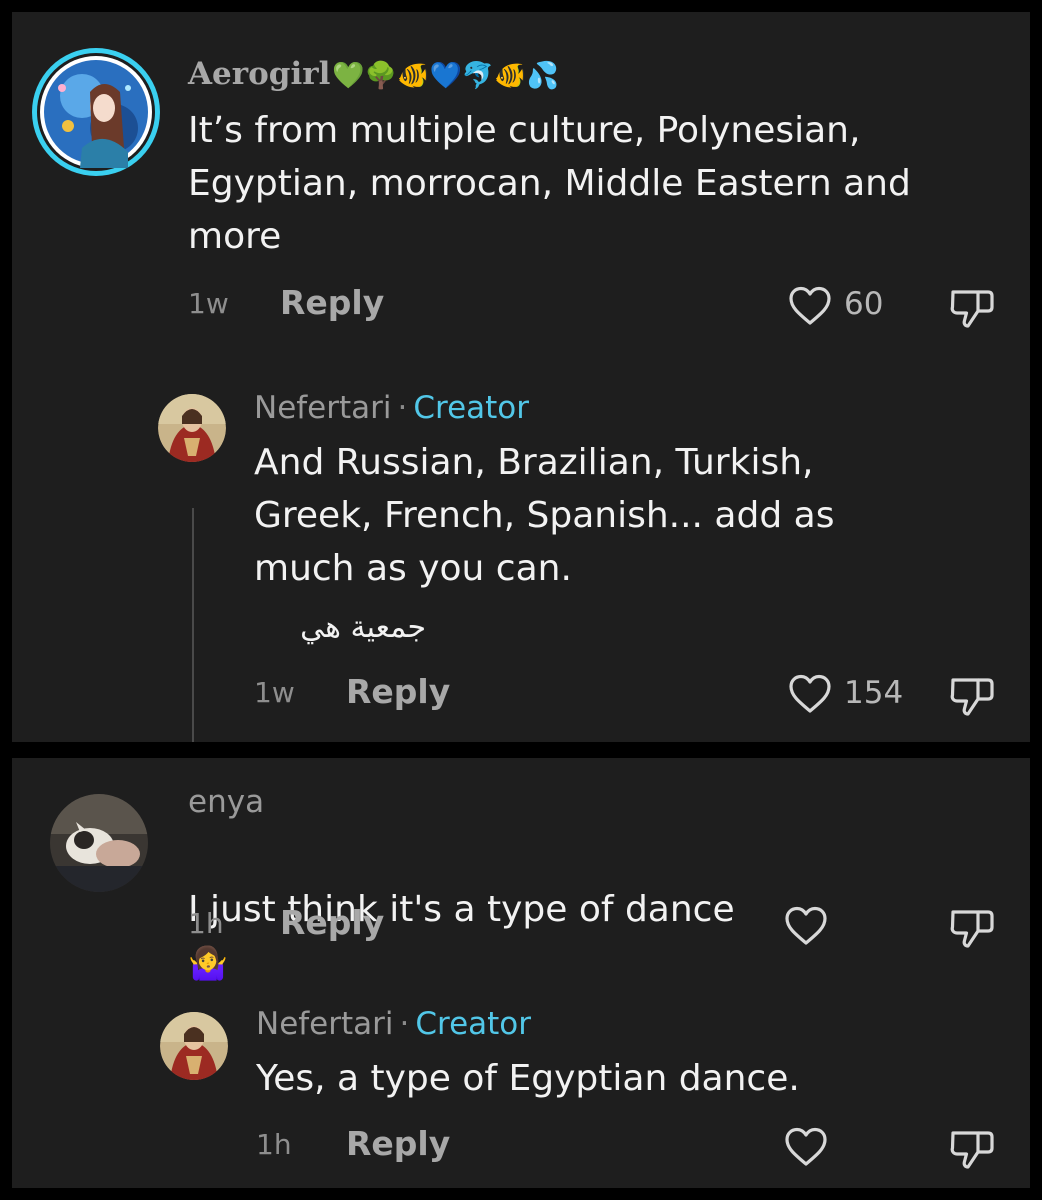 The image size is (1042, 1200). I want to click on comment-username: enya, so click(226, 802).